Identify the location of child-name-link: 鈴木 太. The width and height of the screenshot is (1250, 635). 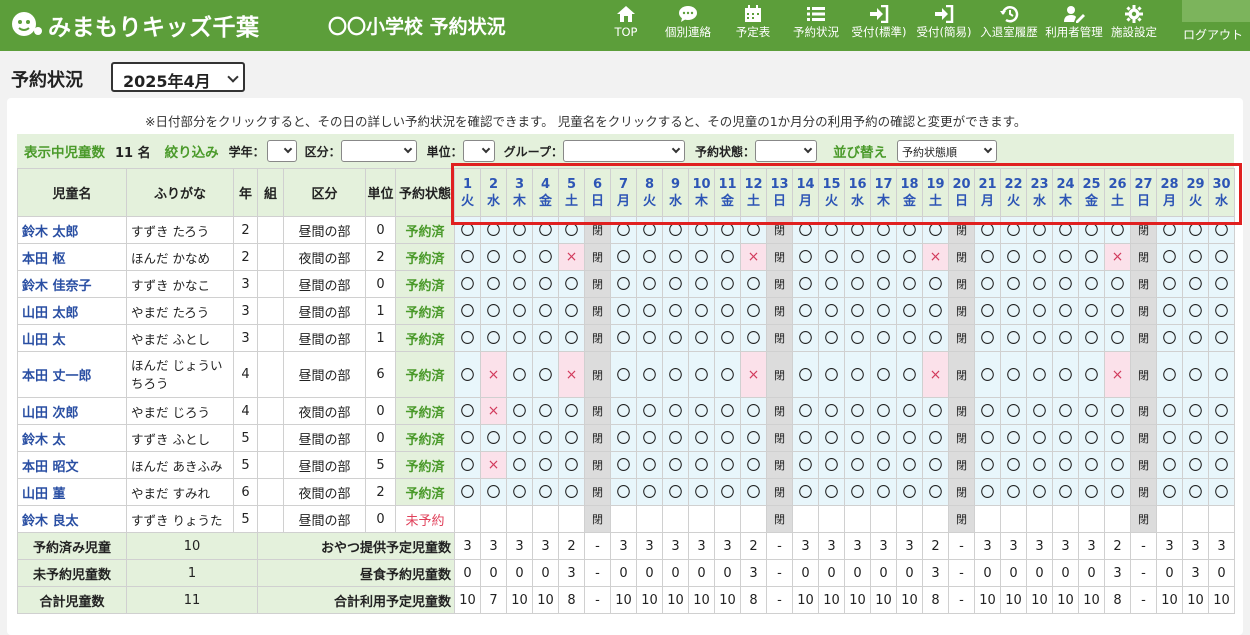
(72, 438).